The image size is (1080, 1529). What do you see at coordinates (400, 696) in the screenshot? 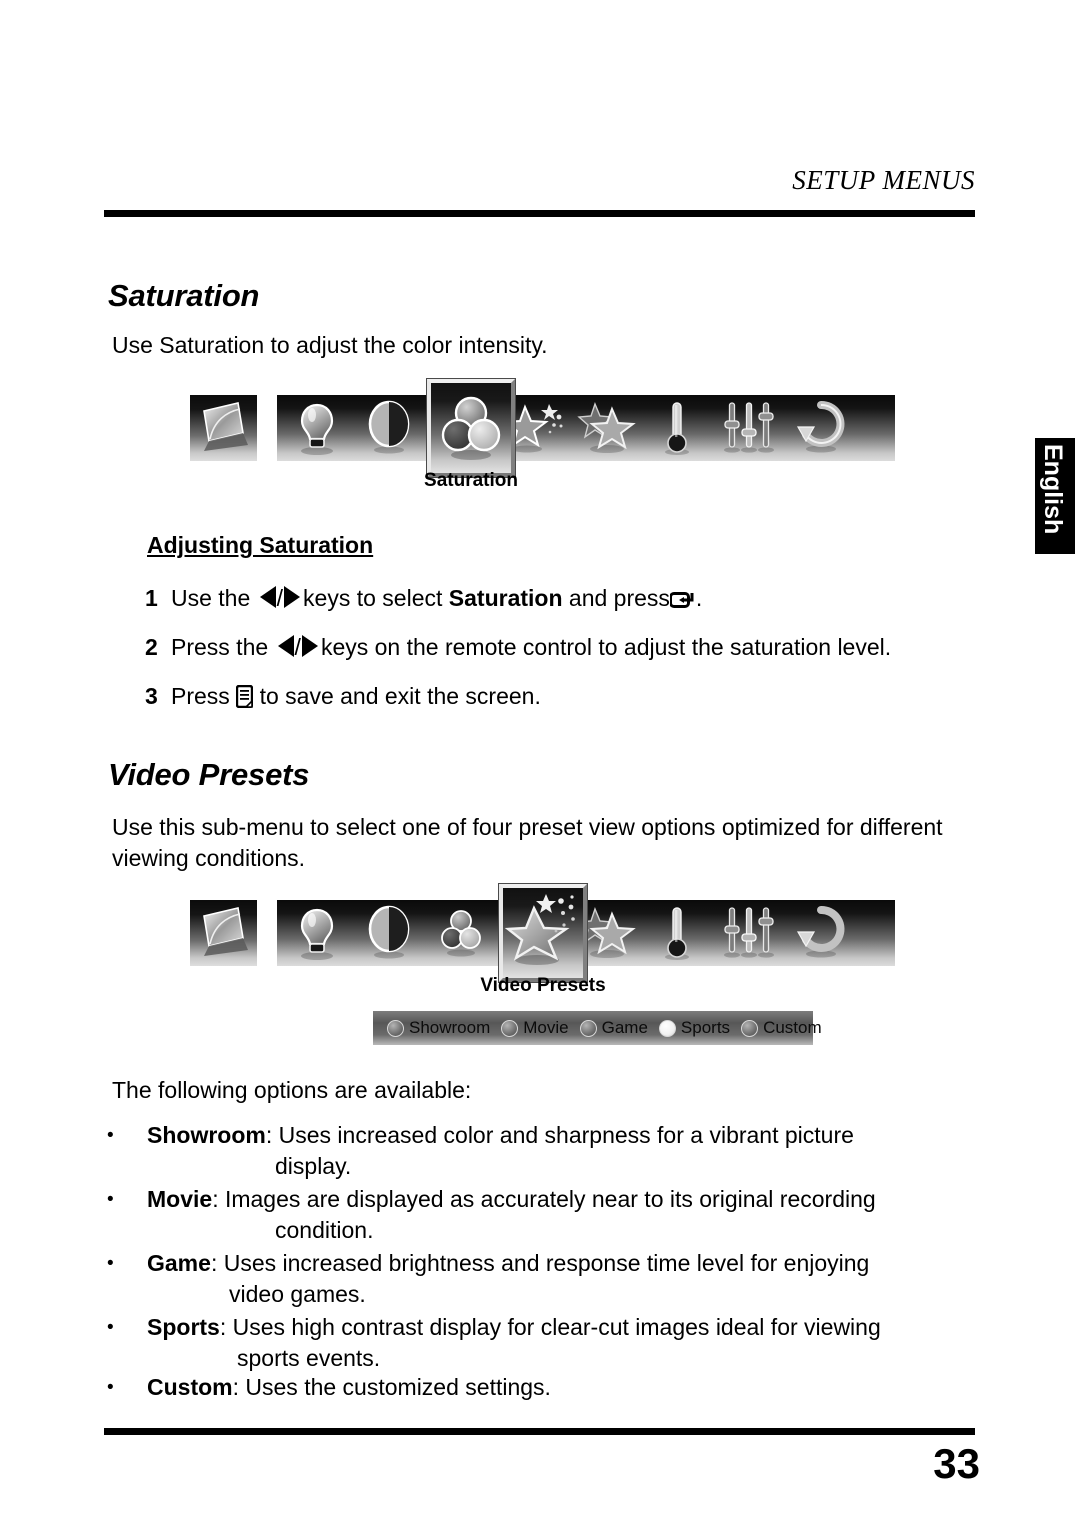
I see `step-3-text-middle: to save and exit the screen.` at bounding box center [400, 696].